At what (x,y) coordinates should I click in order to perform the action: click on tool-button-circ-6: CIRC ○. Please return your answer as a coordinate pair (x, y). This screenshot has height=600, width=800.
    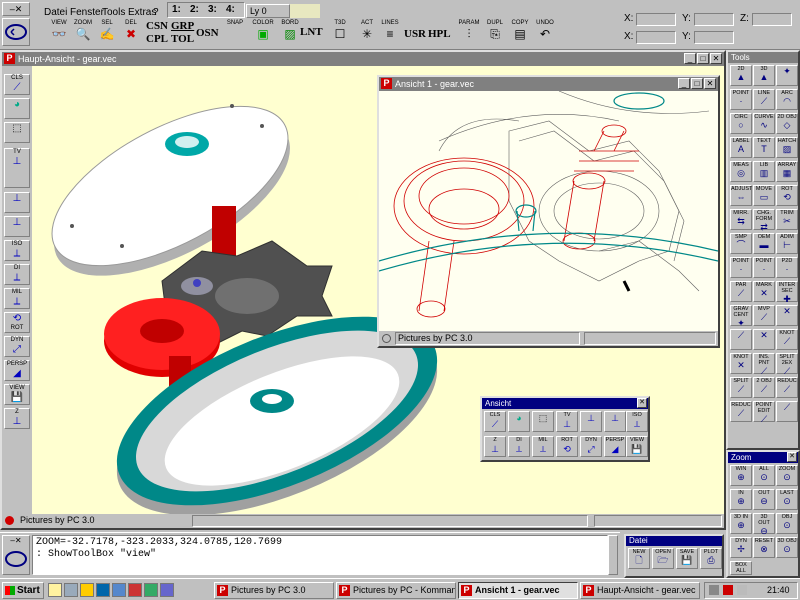
    Looking at the image, I should click on (741, 123).